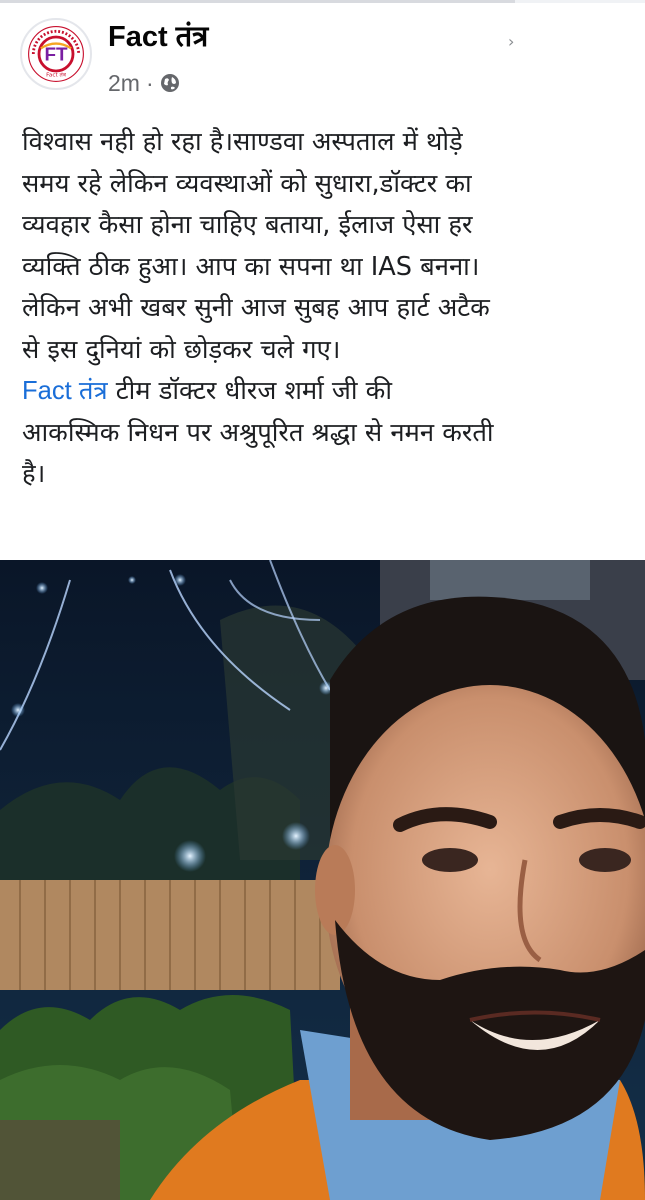  I want to click on page-name: Fact तंत्र, so click(158, 37).